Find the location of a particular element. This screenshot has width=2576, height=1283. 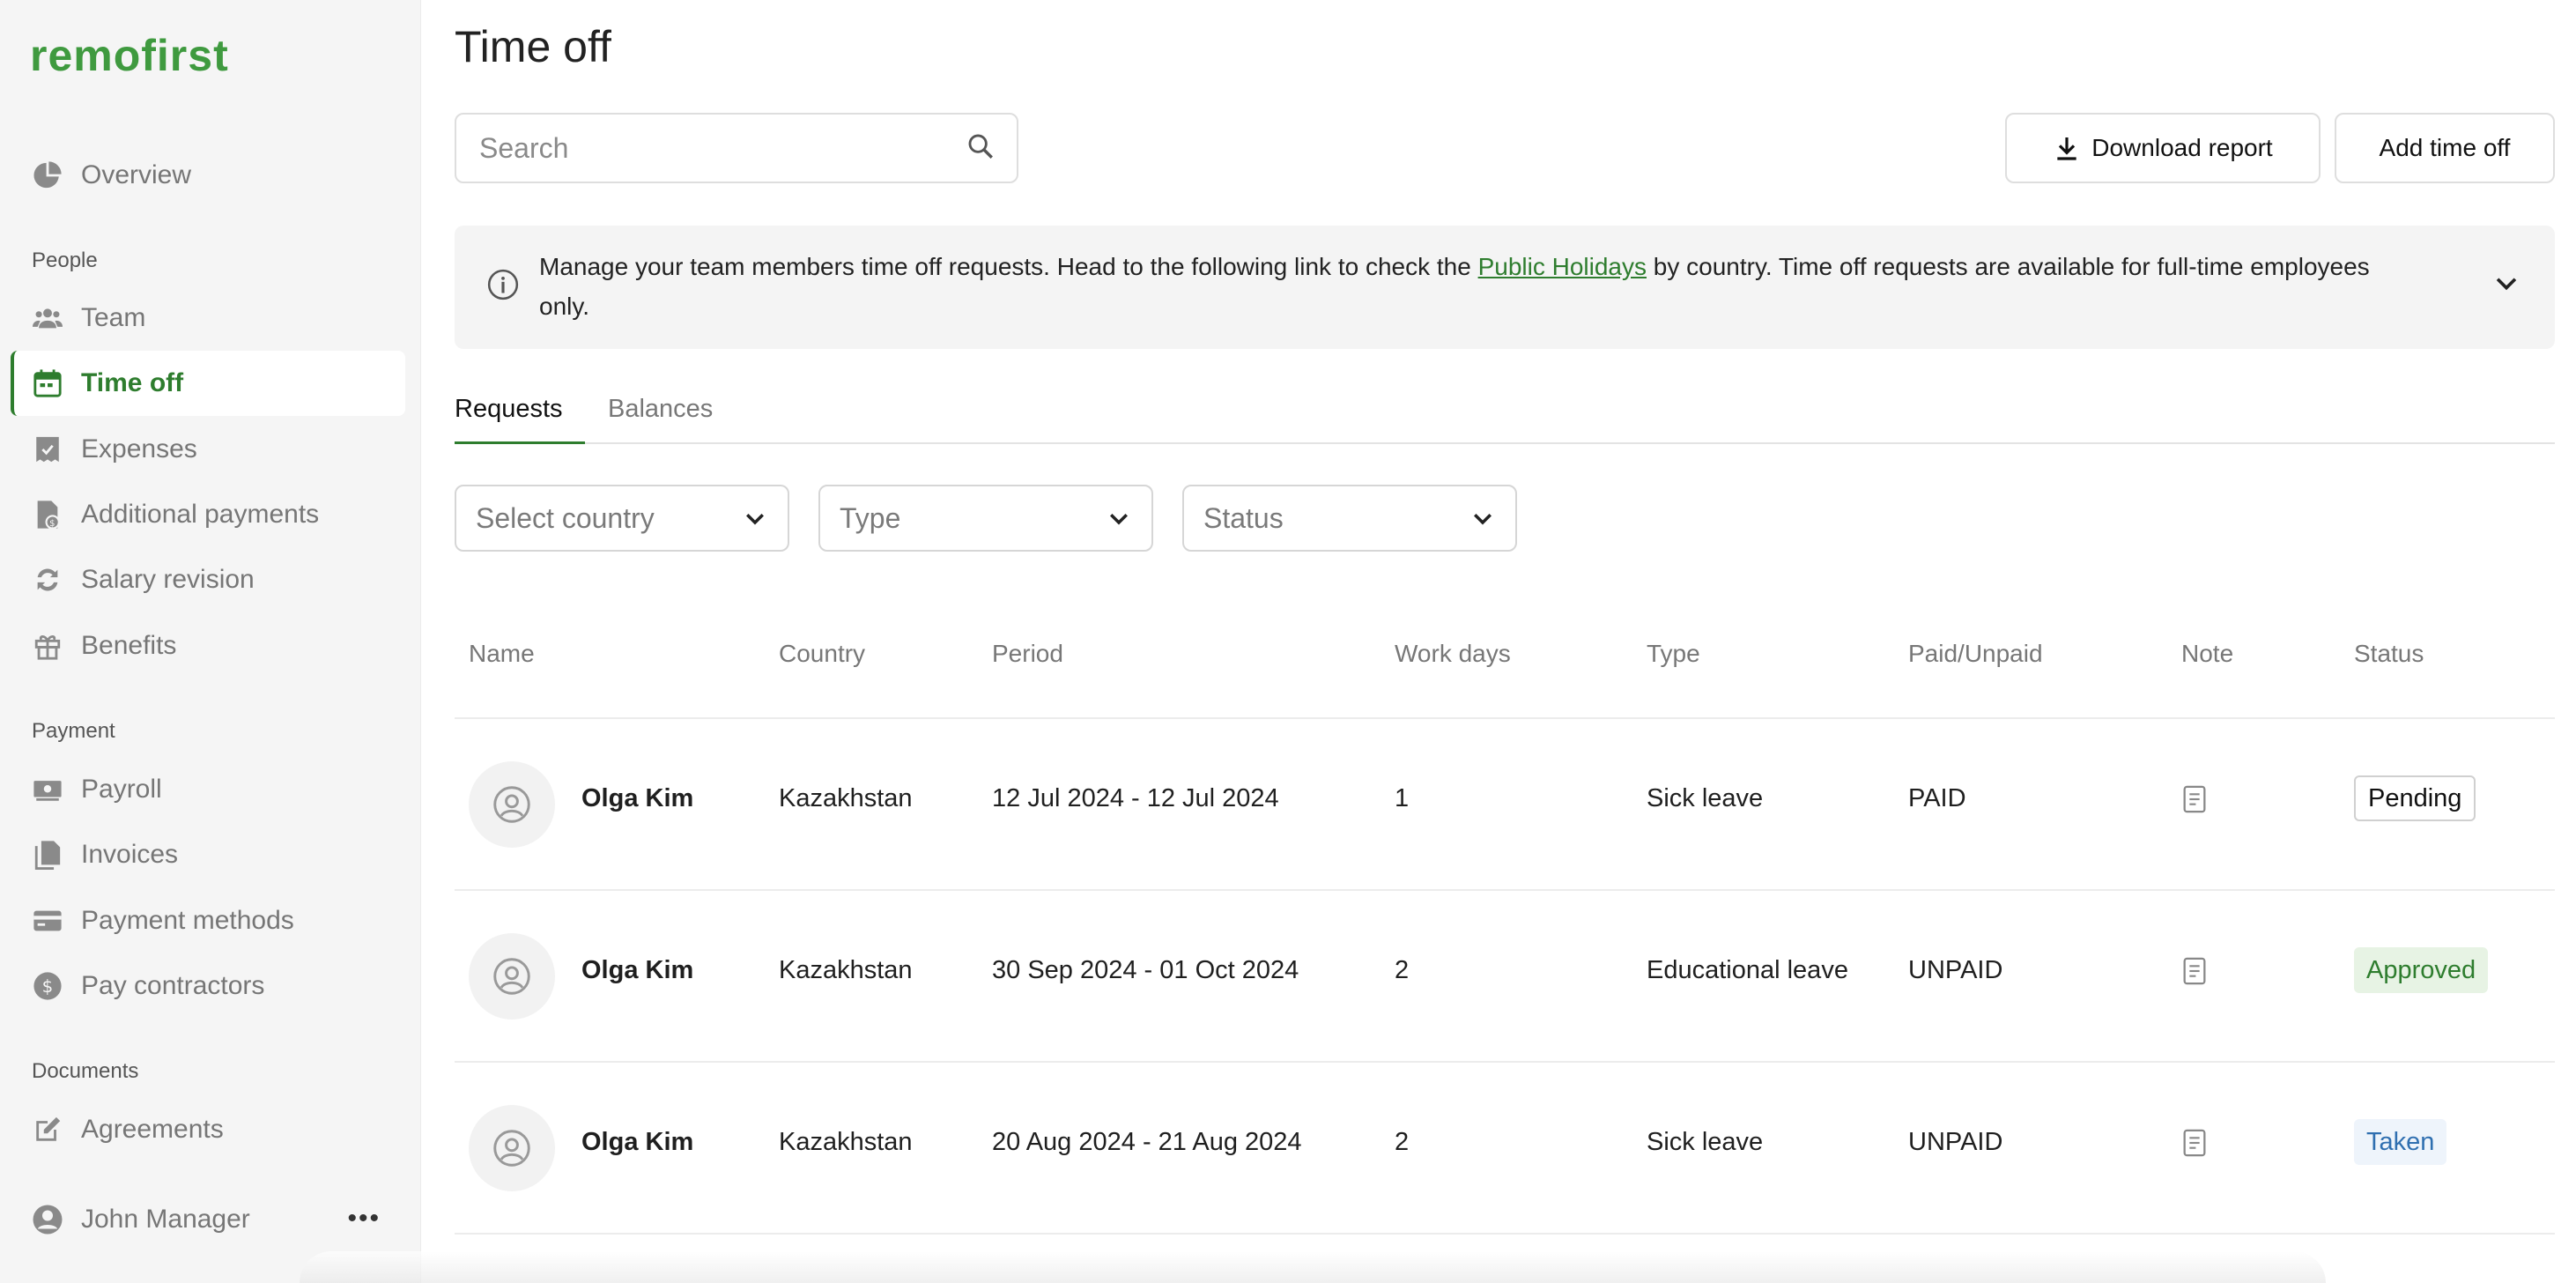

type-select: Type is located at coordinates (986, 518).